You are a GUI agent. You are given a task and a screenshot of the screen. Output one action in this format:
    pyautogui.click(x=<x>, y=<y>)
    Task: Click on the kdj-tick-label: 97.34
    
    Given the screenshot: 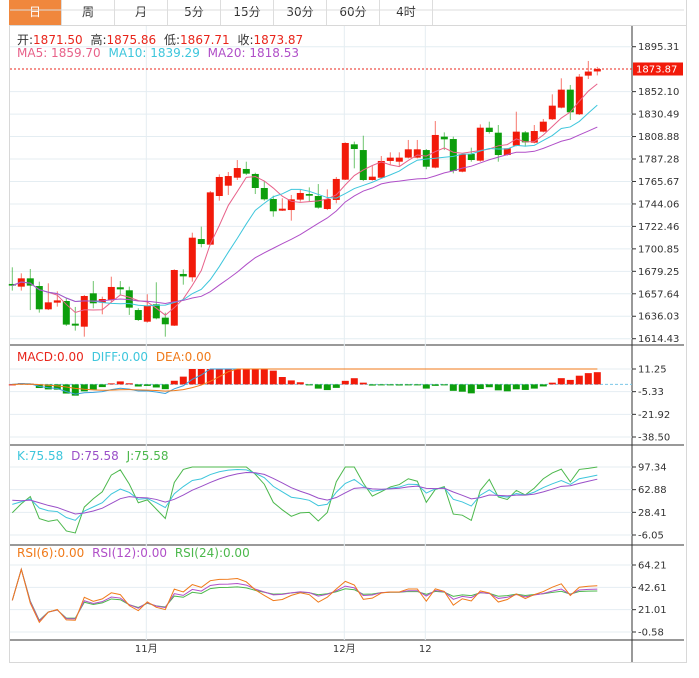 What is the action you would take?
    pyautogui.click(x=652, y=468)
    